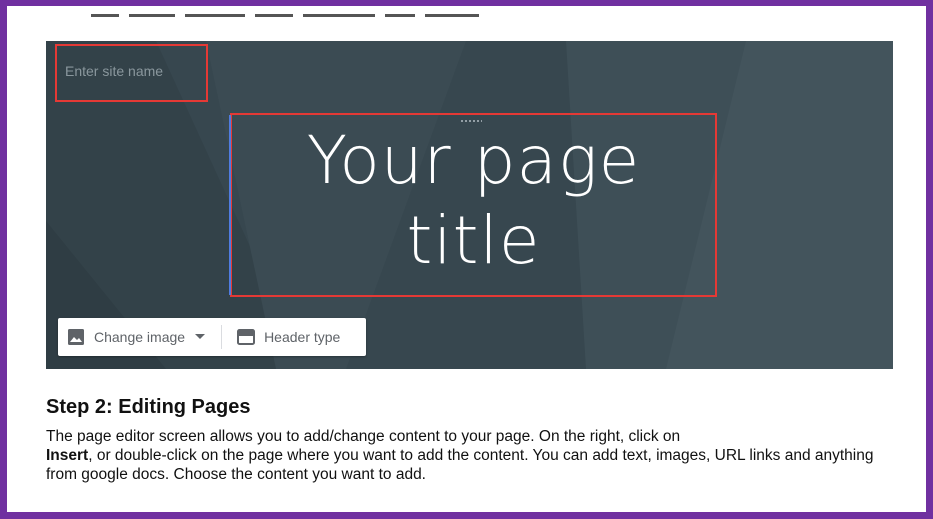  I want to click on image-icon, so click(76, 337).